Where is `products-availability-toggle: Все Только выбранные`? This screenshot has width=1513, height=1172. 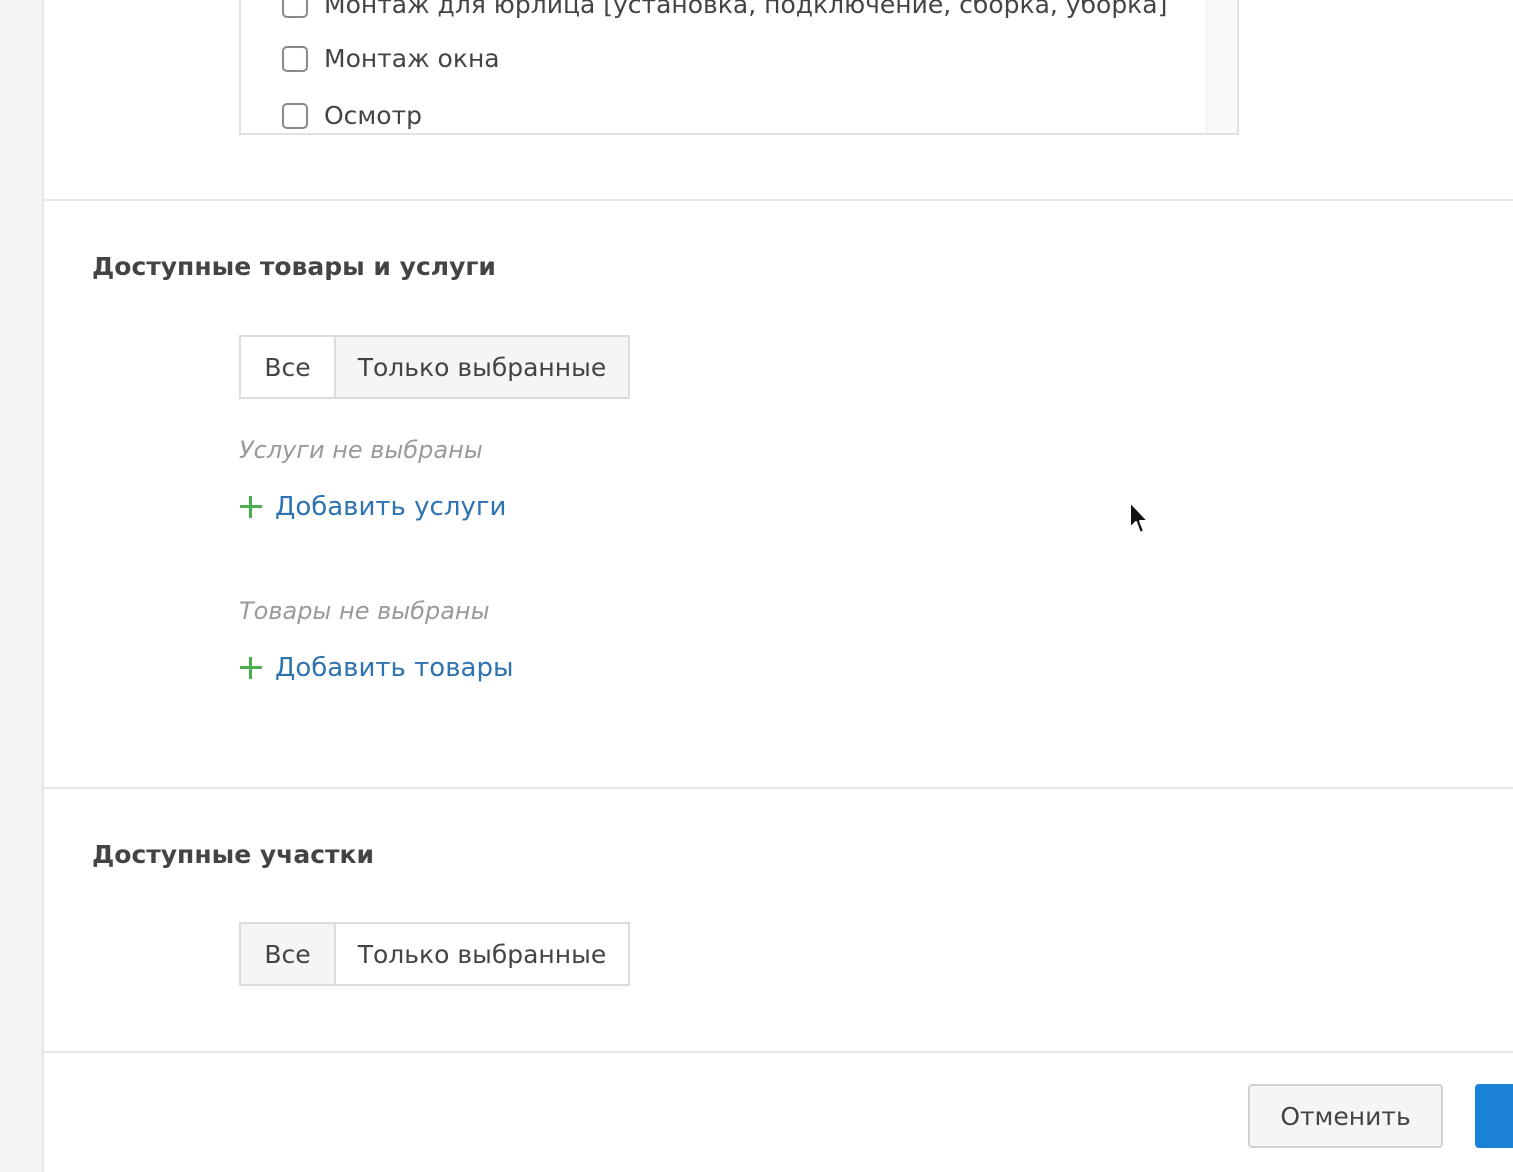 products-availability-toggle: Все Только выбранные is located at coordinates (434, 367).